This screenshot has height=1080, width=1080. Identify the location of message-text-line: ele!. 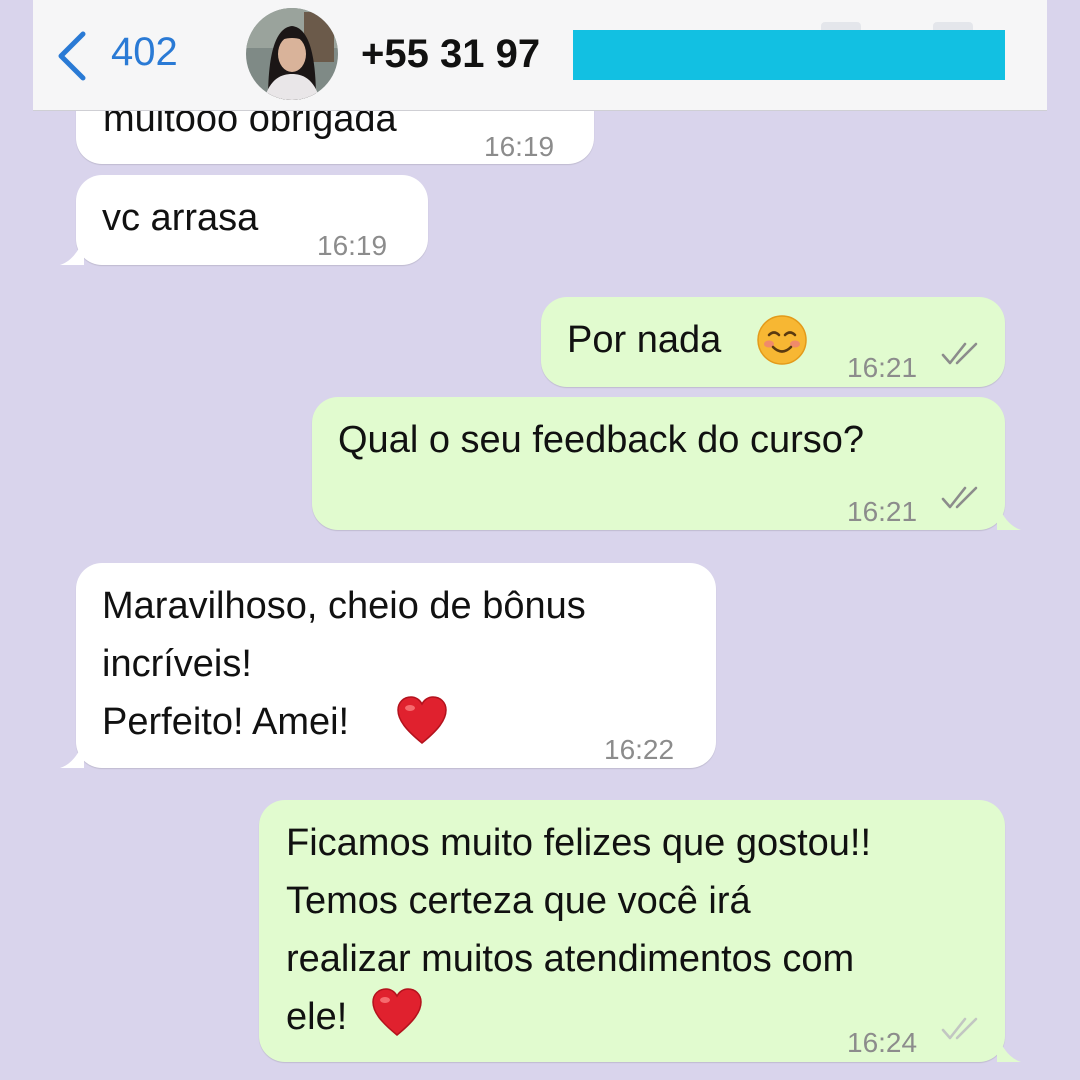
(317, 1017).